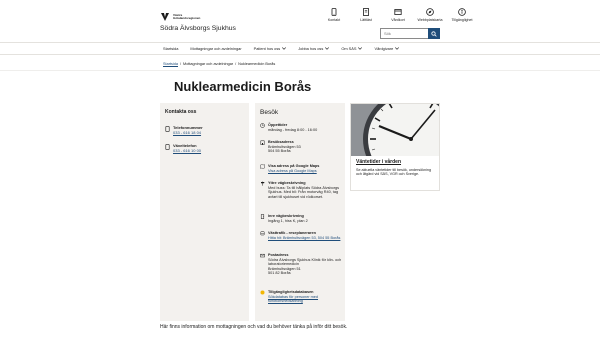 The height and width of the screenshot is (338, 600). Describe the element at coordinates (286, 216) in the screenshot. I see `inner-label: Inre vägbeskrivning` at that location.